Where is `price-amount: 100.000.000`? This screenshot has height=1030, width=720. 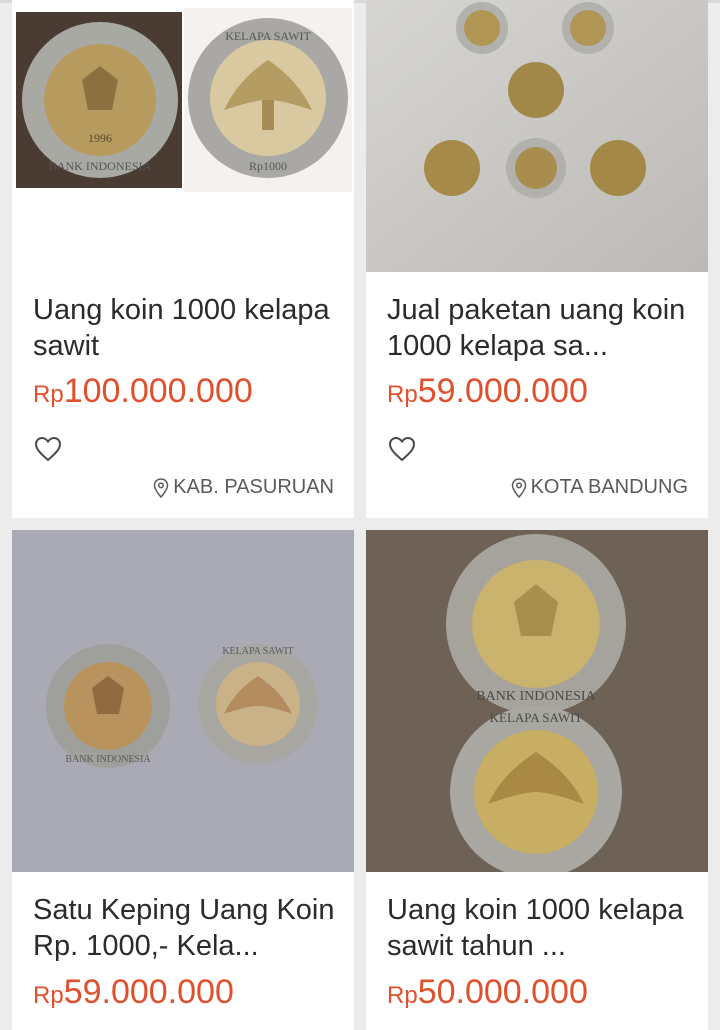 price-amount: 100.000.000 is located at coordinates (158, 391).